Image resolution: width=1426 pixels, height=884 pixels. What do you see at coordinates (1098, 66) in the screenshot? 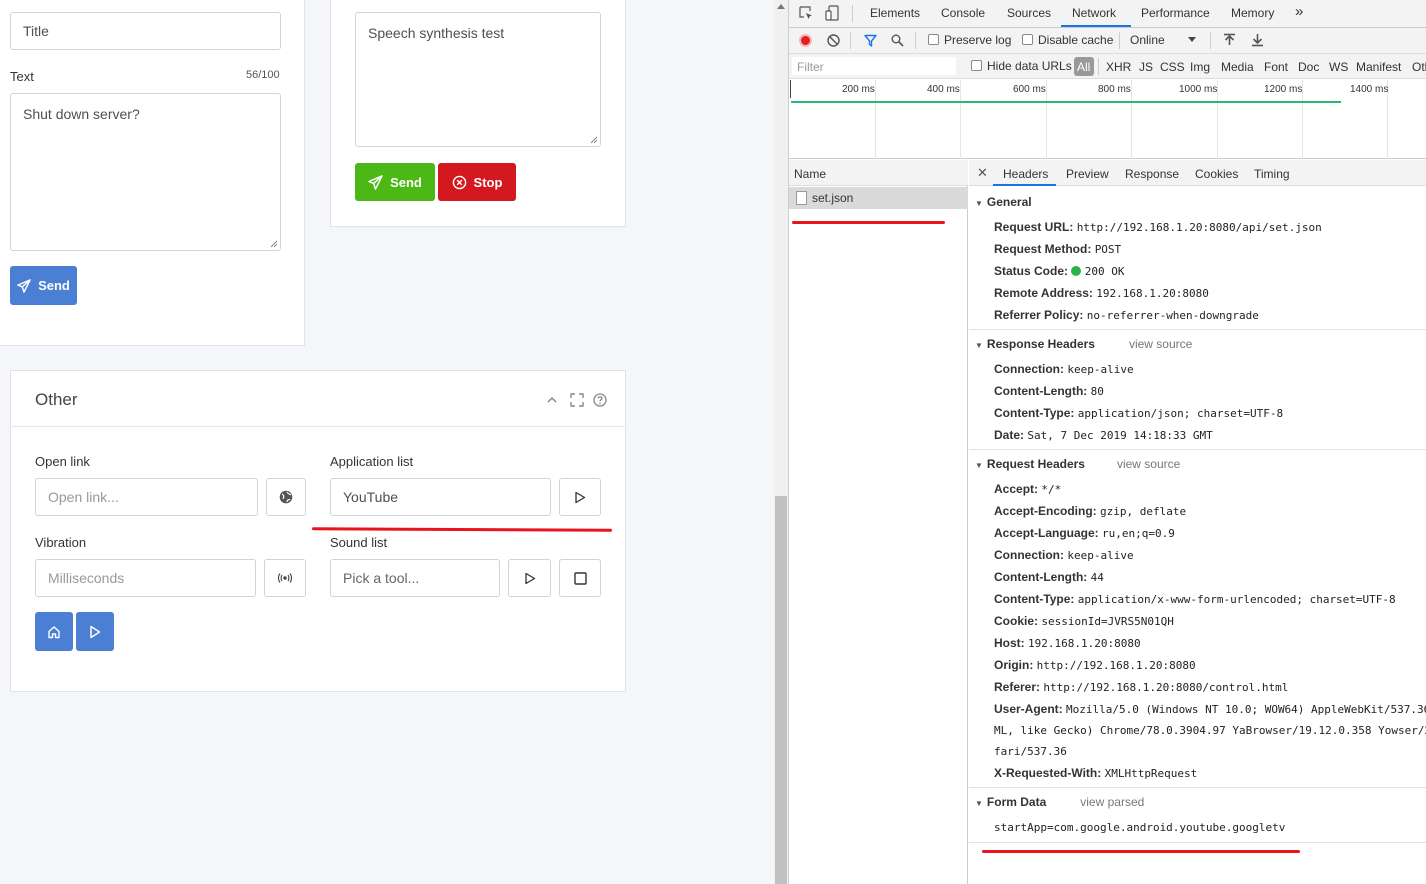
I see `filter-divider` at bounding box center [1098, 66].